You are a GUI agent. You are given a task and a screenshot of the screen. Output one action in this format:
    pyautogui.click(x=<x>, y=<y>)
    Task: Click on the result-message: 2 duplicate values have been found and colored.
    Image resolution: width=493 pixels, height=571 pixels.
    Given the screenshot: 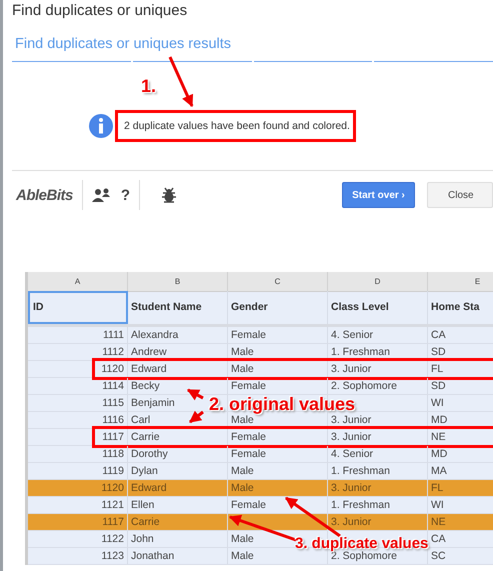 What is the action you would take?
    pyautogui.click(x=235, y=126)
    